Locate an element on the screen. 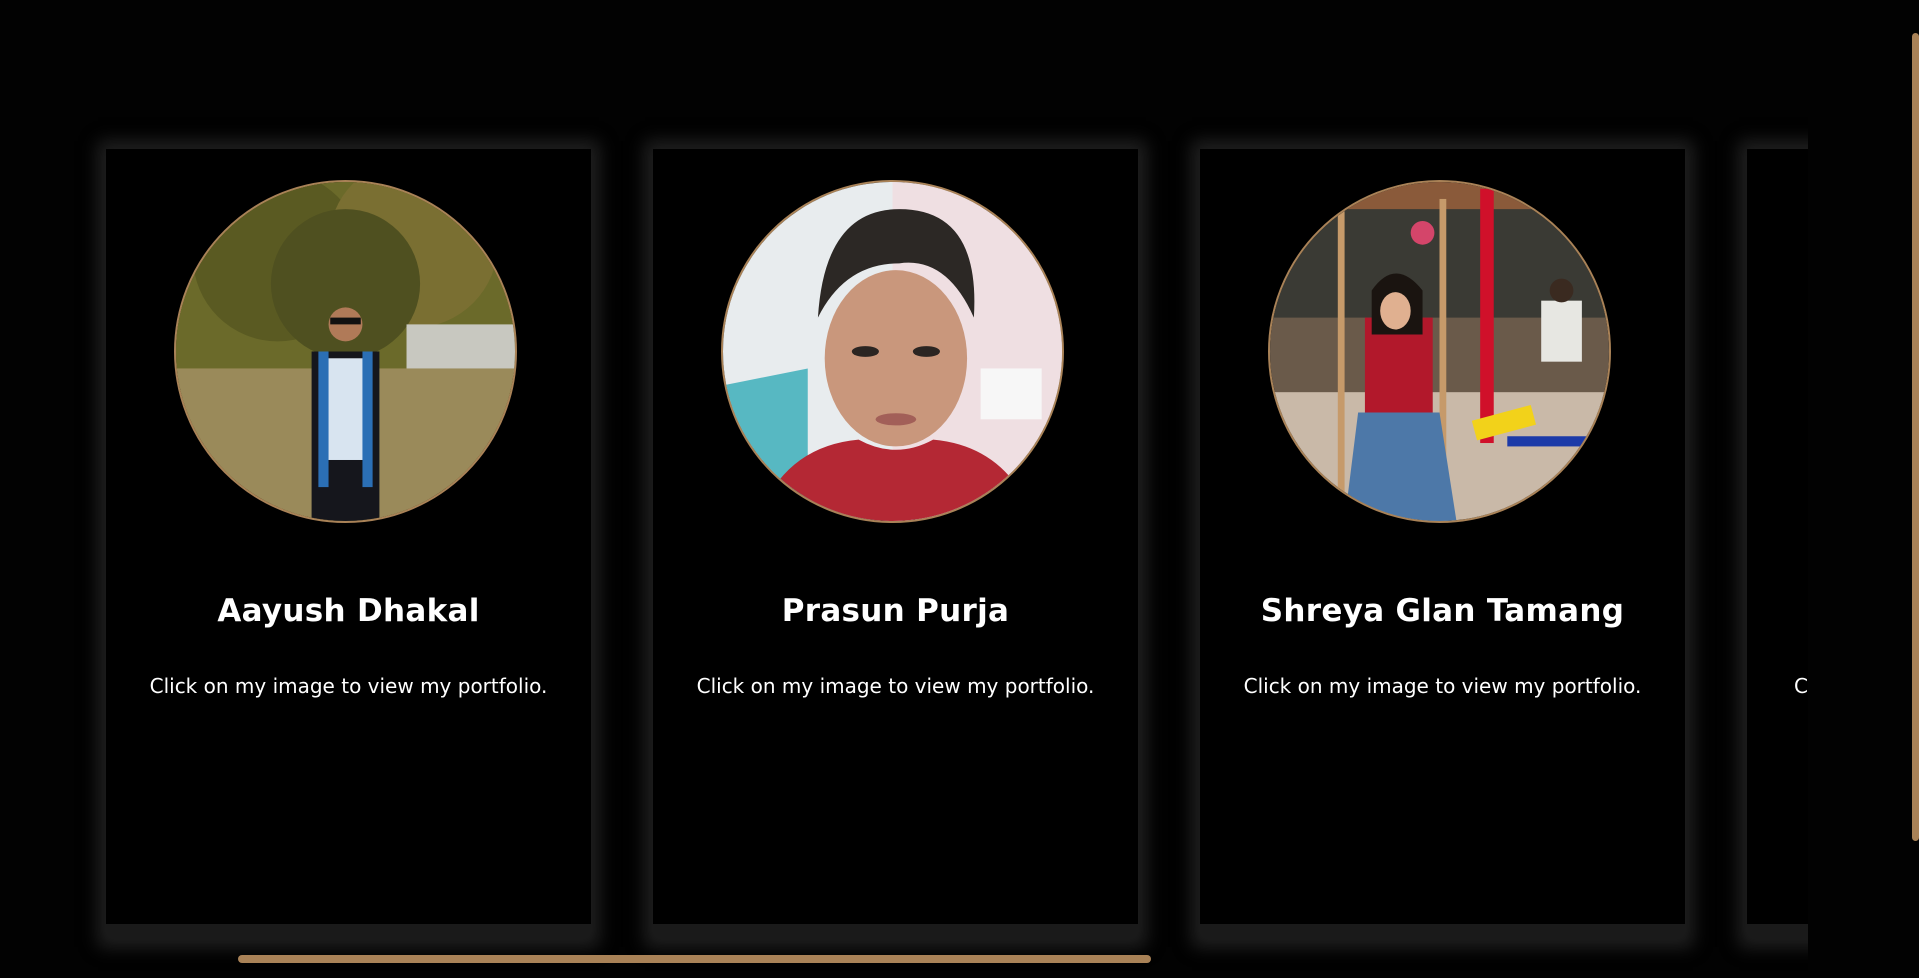  avatar-shreya-glan-tamang is located at coordinates (1439, 351).